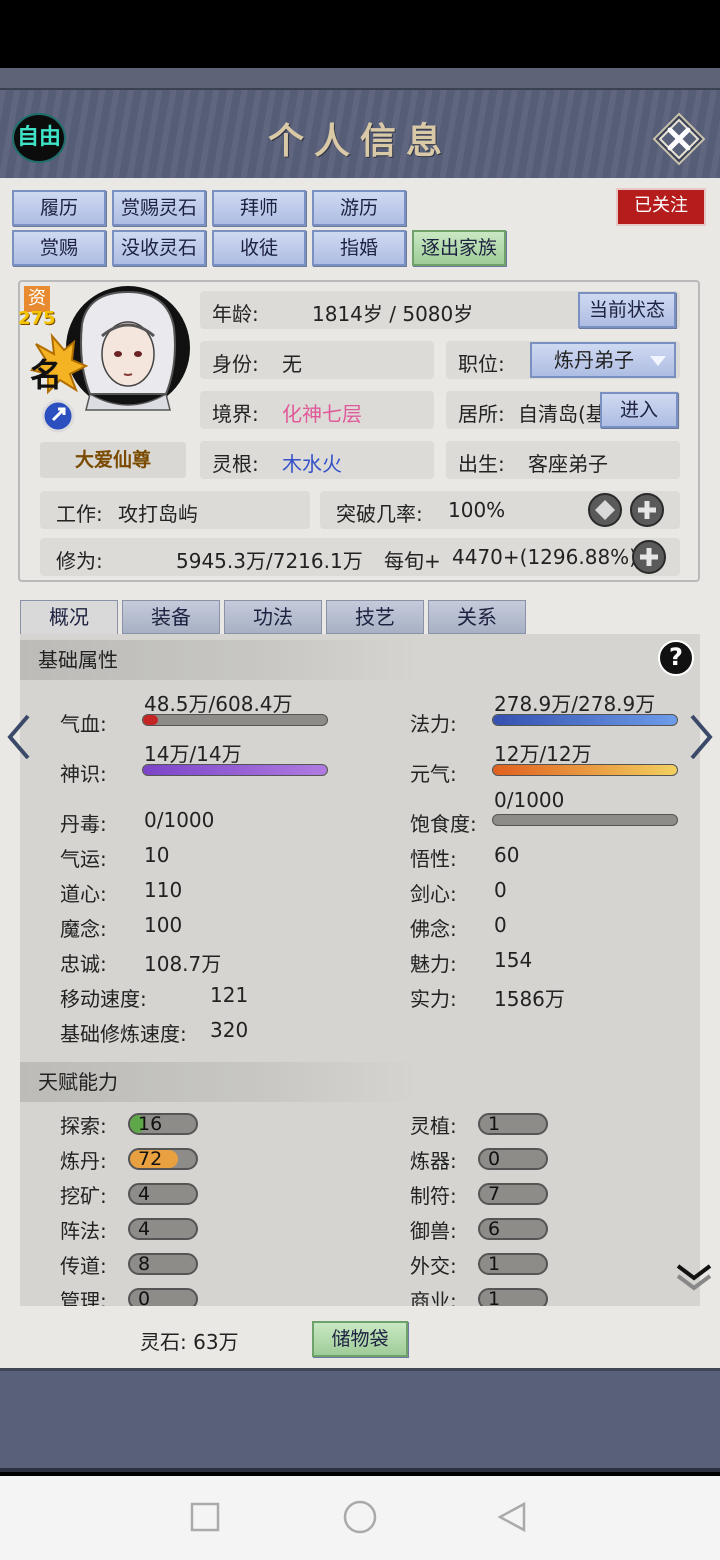 The image size is (720, 1560). What do you see at coordinates (83, 964) in the screenshot?
I see `loyalty-label: 忠诚:` at bounding box center [83, 964].